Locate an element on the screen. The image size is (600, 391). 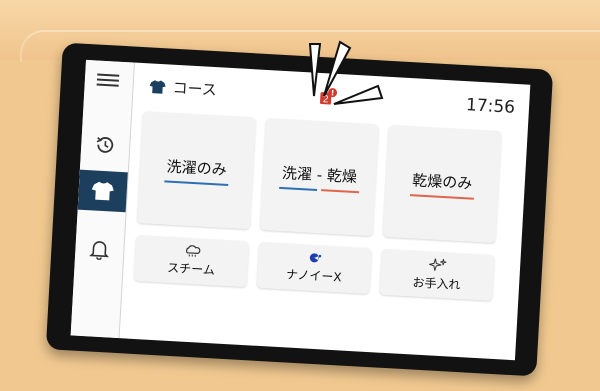
attention-marks-overlay is located at coordinates (346, 72).